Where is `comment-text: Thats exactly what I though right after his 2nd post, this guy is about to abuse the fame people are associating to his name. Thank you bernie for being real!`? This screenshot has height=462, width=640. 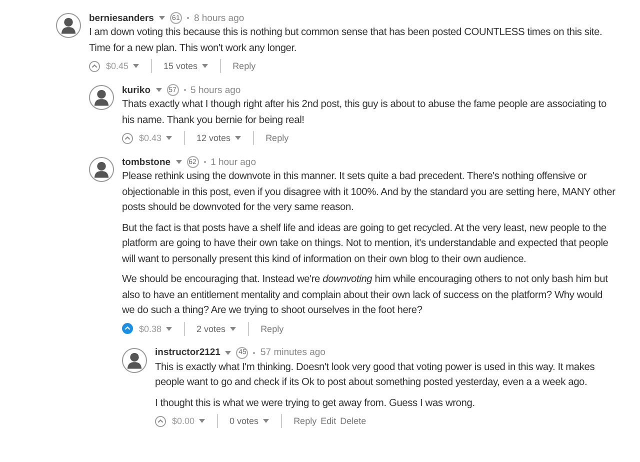 comment-text: Thats exactly what I though right after his 2nd post, this guy is about to abuse the fame people are associating to his name. Thank you bernie for being real! is located at coordinates (365, 113).